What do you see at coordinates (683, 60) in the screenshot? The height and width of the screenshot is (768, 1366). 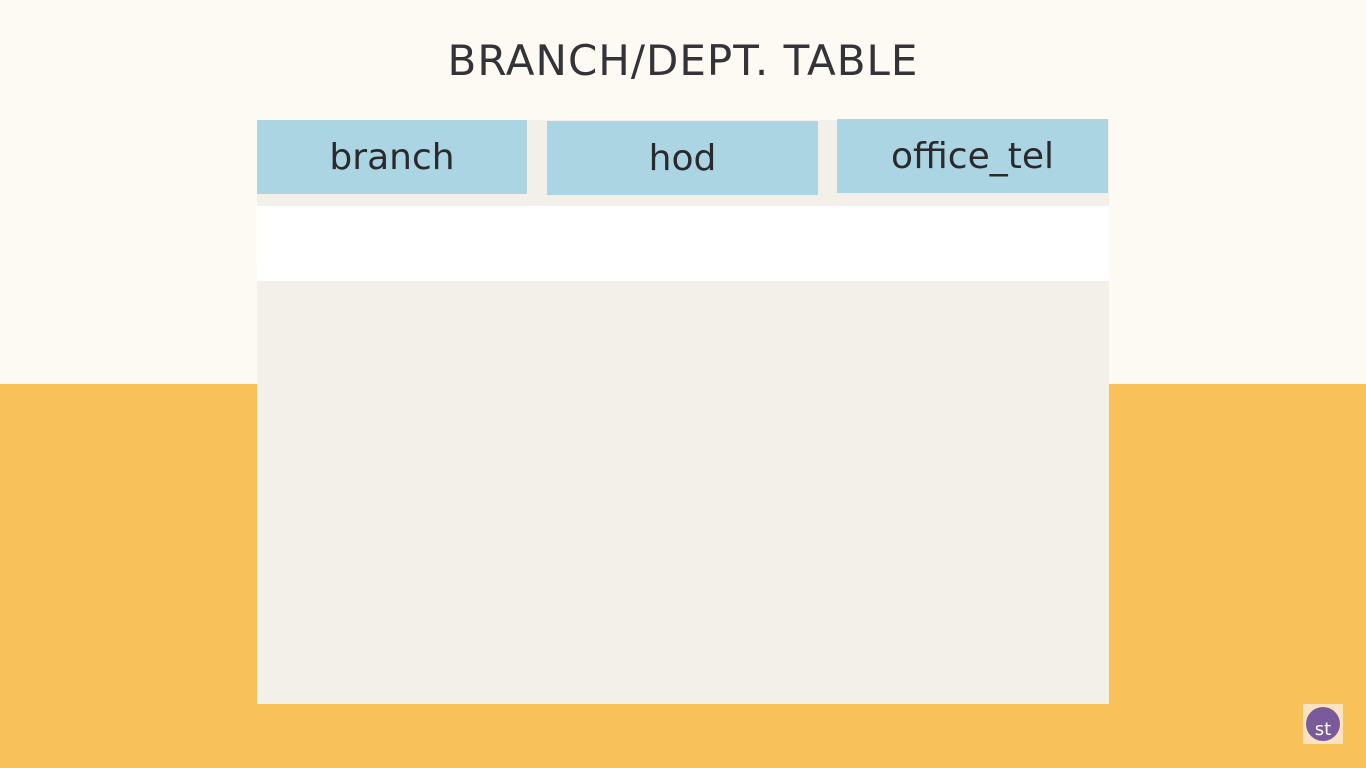 I see `slide-title: BRANCH/DEPT. TABLE` at bounding box center [683, 60].